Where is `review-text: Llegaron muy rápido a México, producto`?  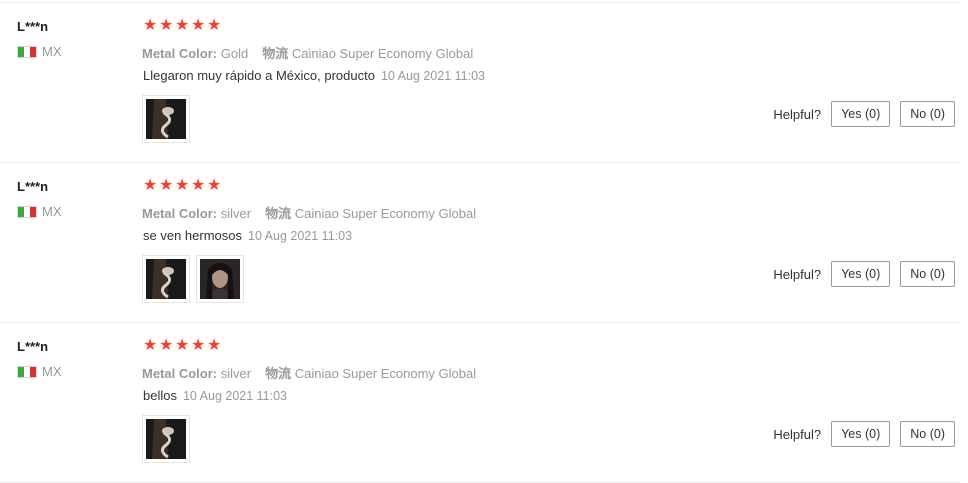
review-text: Llegaron muy rápido a México, producto is located at coordinates (259, 75).